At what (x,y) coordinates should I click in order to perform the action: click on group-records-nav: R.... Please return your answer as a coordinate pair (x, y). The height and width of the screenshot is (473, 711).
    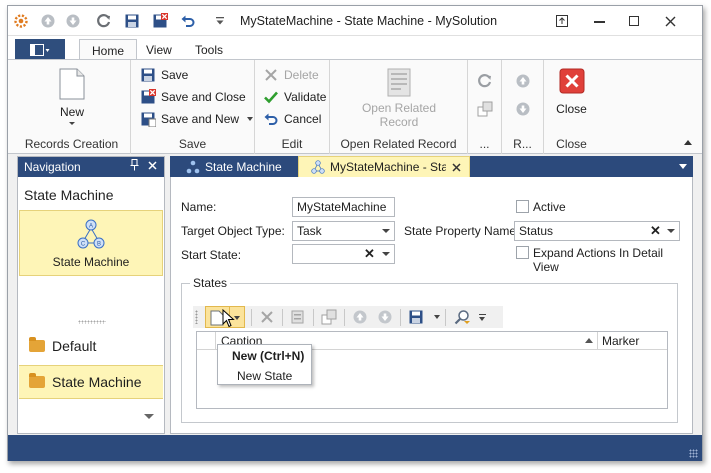
    Looking at the image, I should click on (523, 107).